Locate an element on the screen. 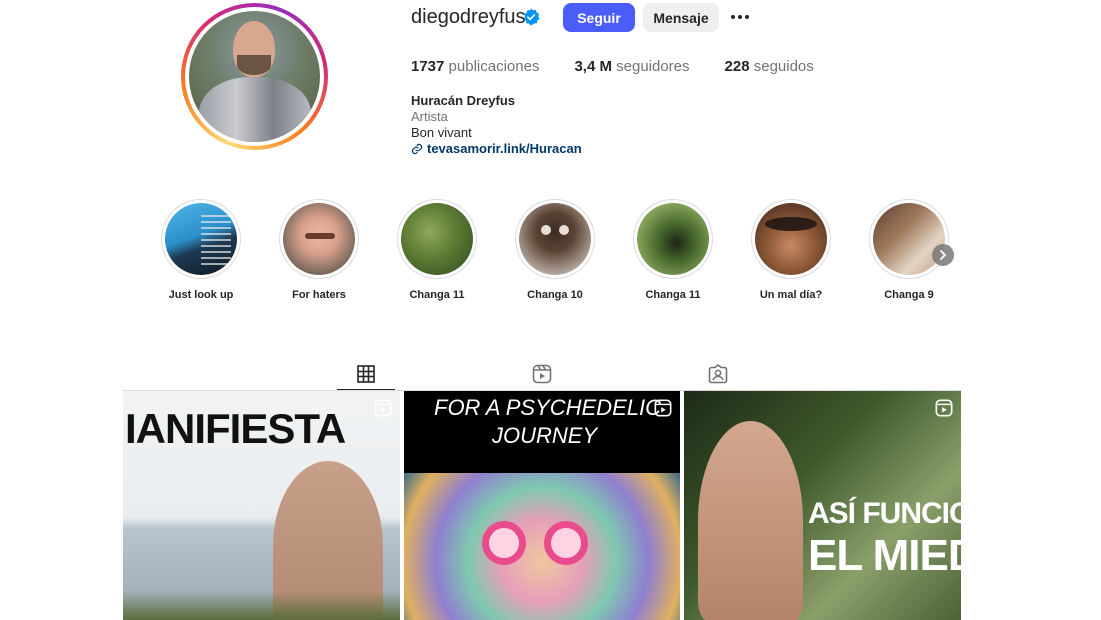  avatar-beard is located at coordinates (254, 65).